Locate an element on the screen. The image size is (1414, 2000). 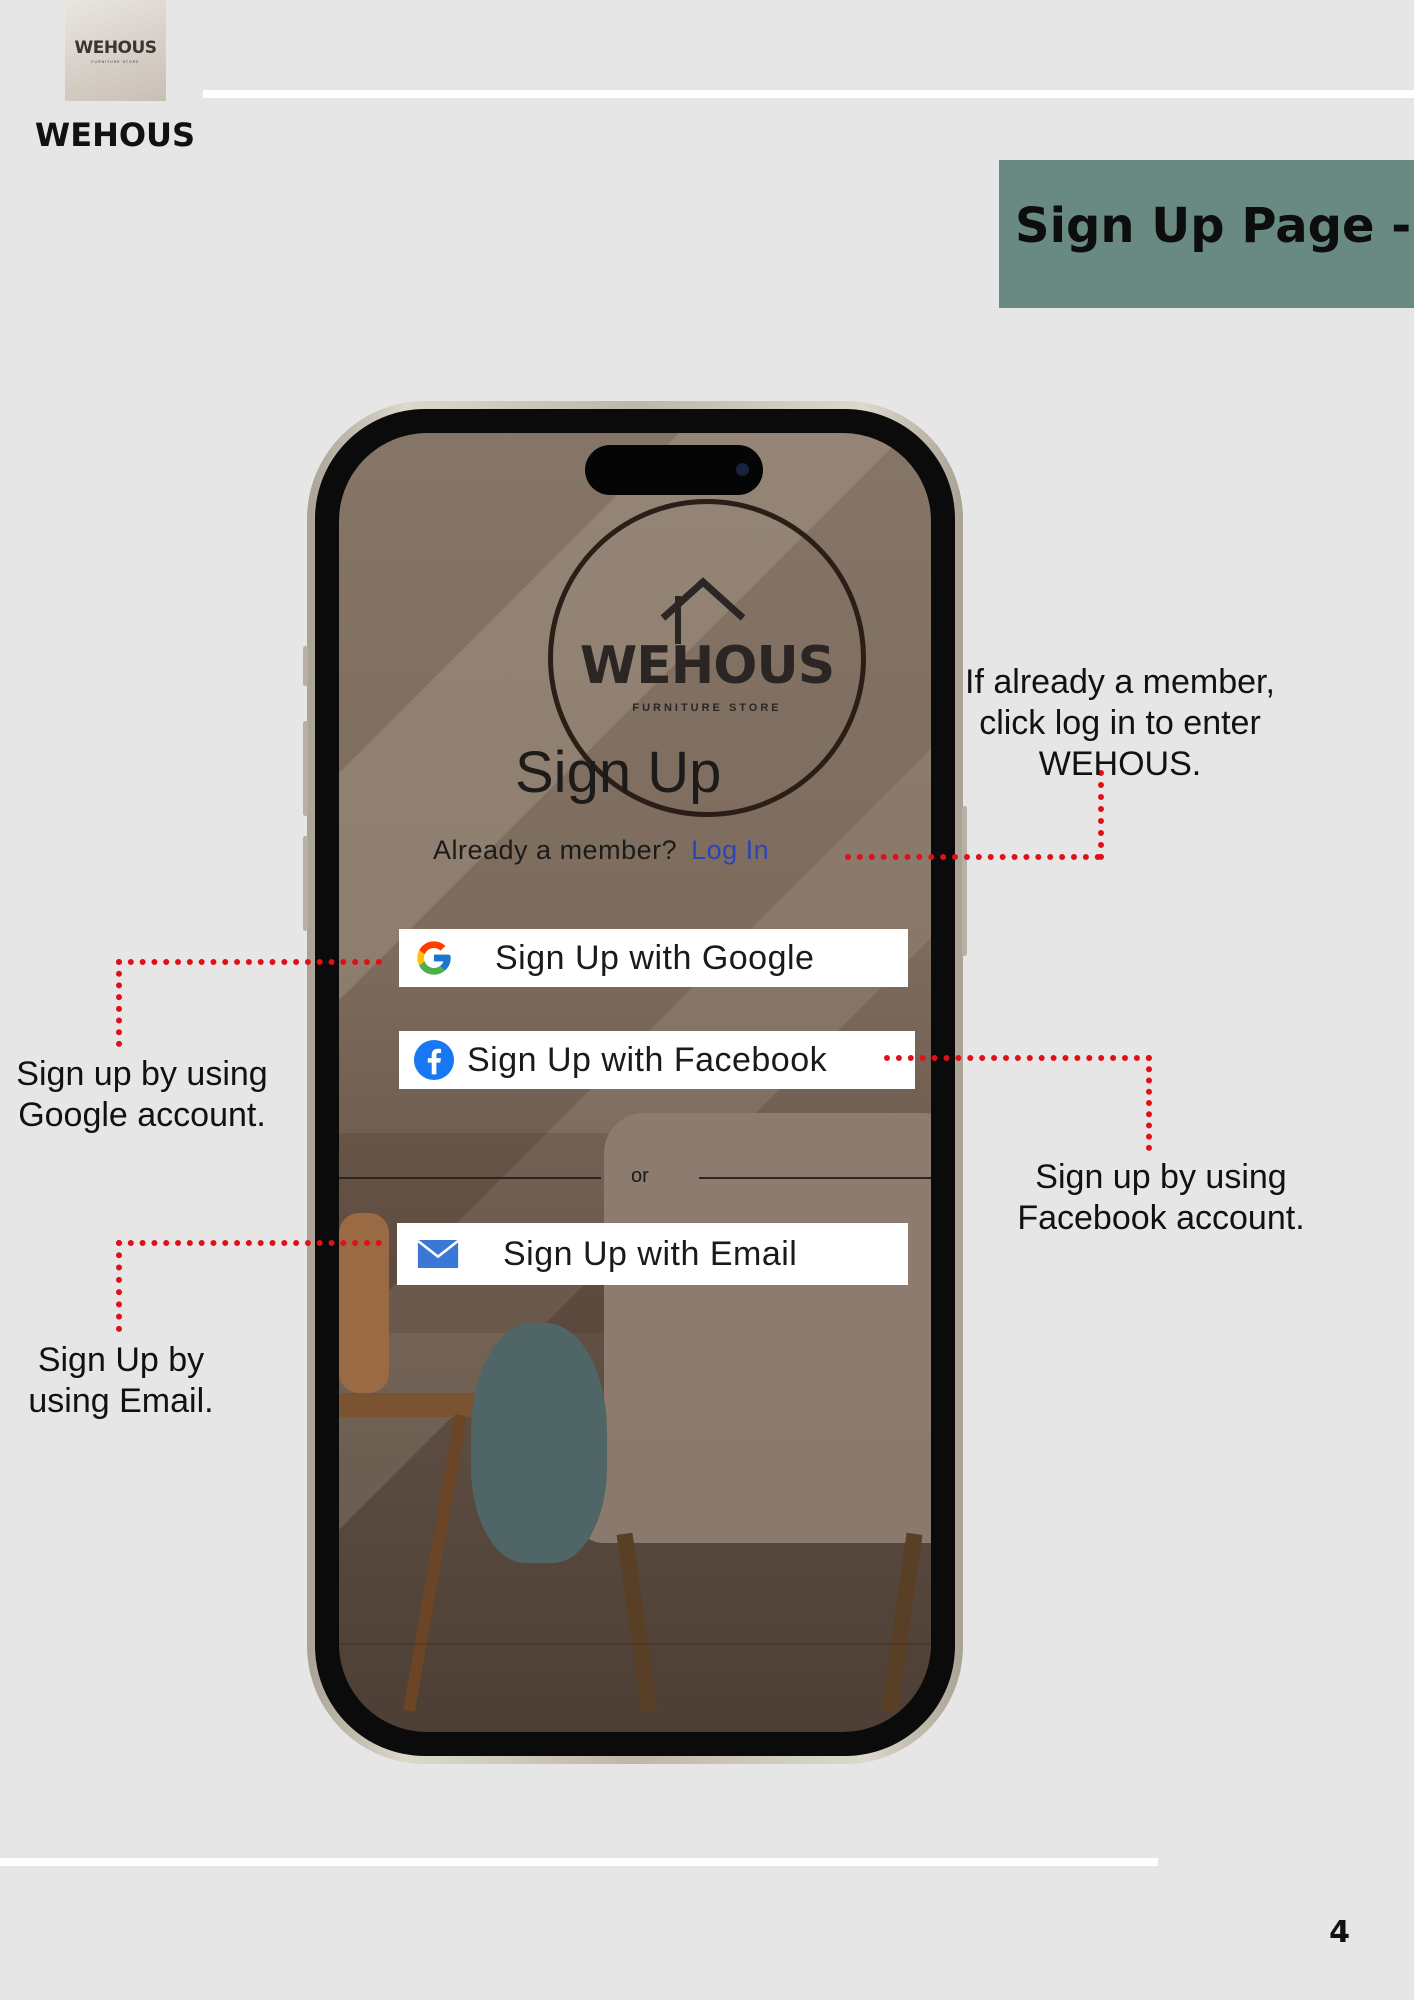
logo-mark-text: WEHOUS is located at coordinates (115, 47).